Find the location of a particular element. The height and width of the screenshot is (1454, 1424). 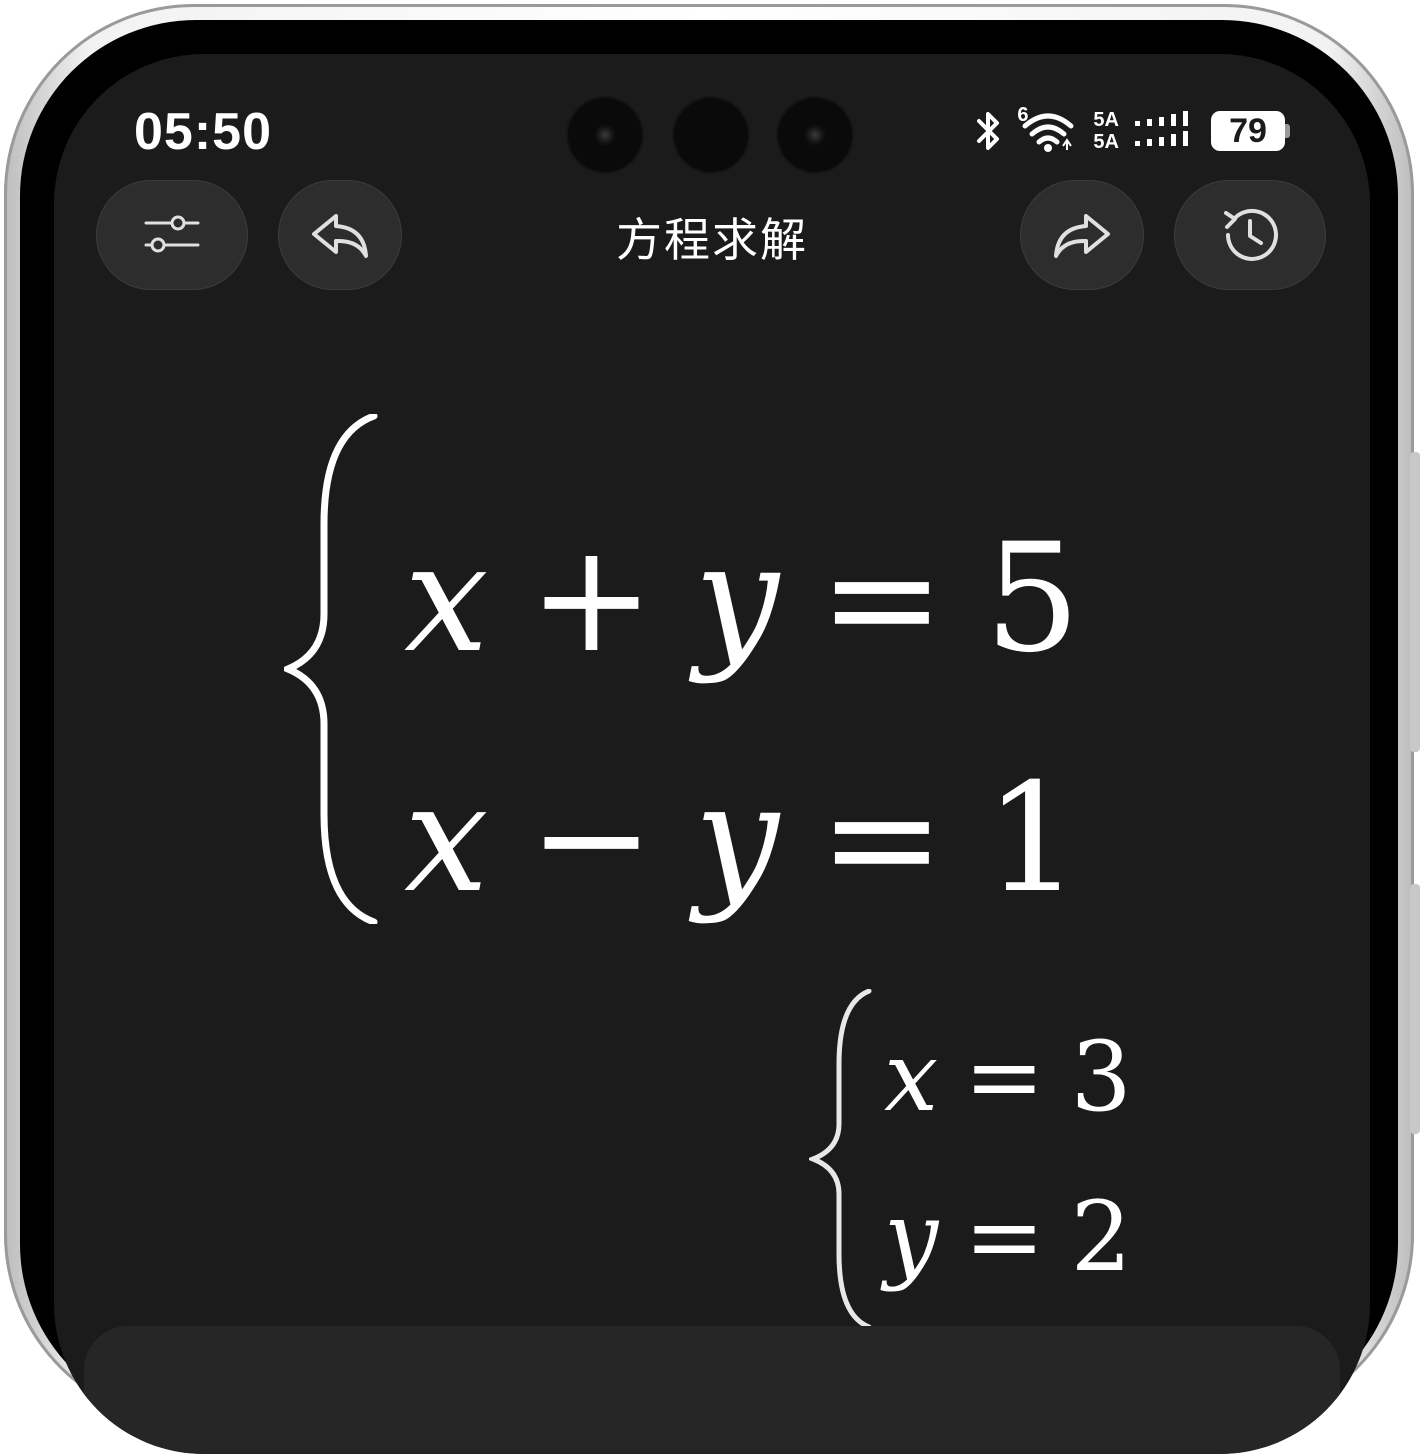

solution-row-y: y = 2 is located at coordinates (1008, 1237).